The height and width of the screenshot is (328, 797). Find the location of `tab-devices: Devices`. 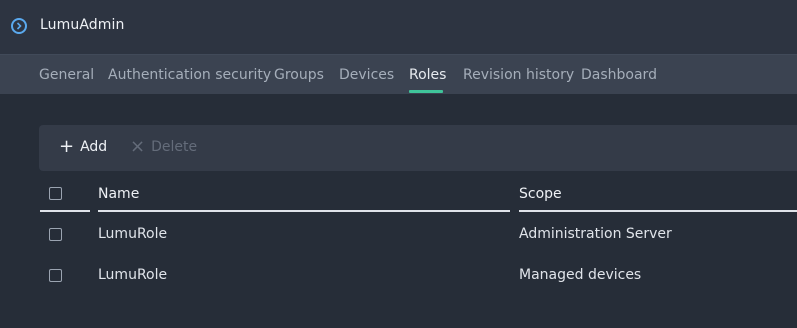

tab-devices: Devices is located at coordinates (366, 75).